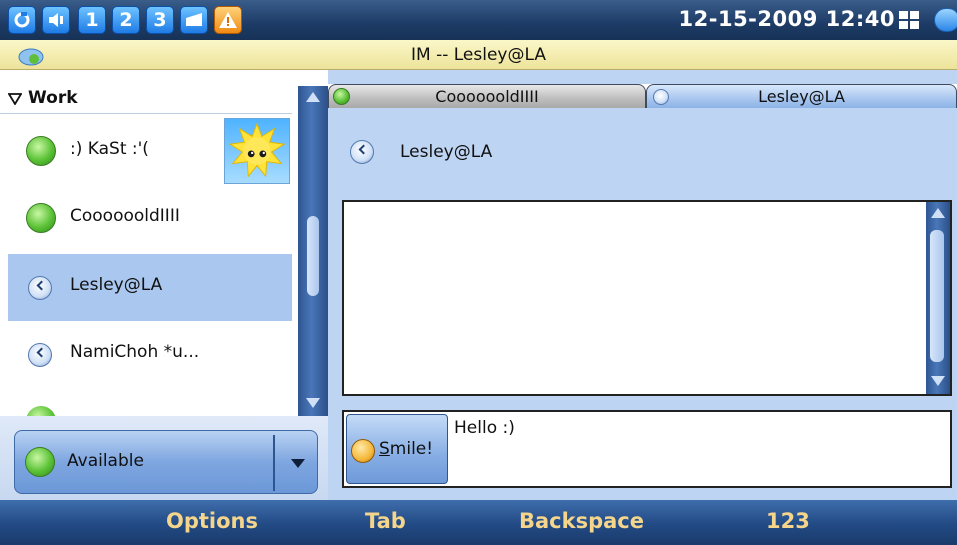 This screenshot has height=545, width=957. What do you see at coordinates (160, 20) in the screenshot?
I see `line-3-icon: 3` at bounding box center [160, 20].